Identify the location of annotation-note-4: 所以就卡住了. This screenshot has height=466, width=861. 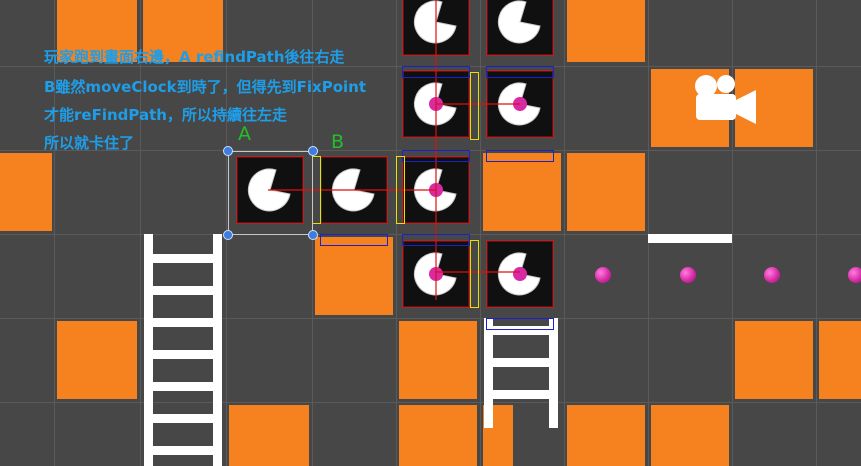
(89, 143).